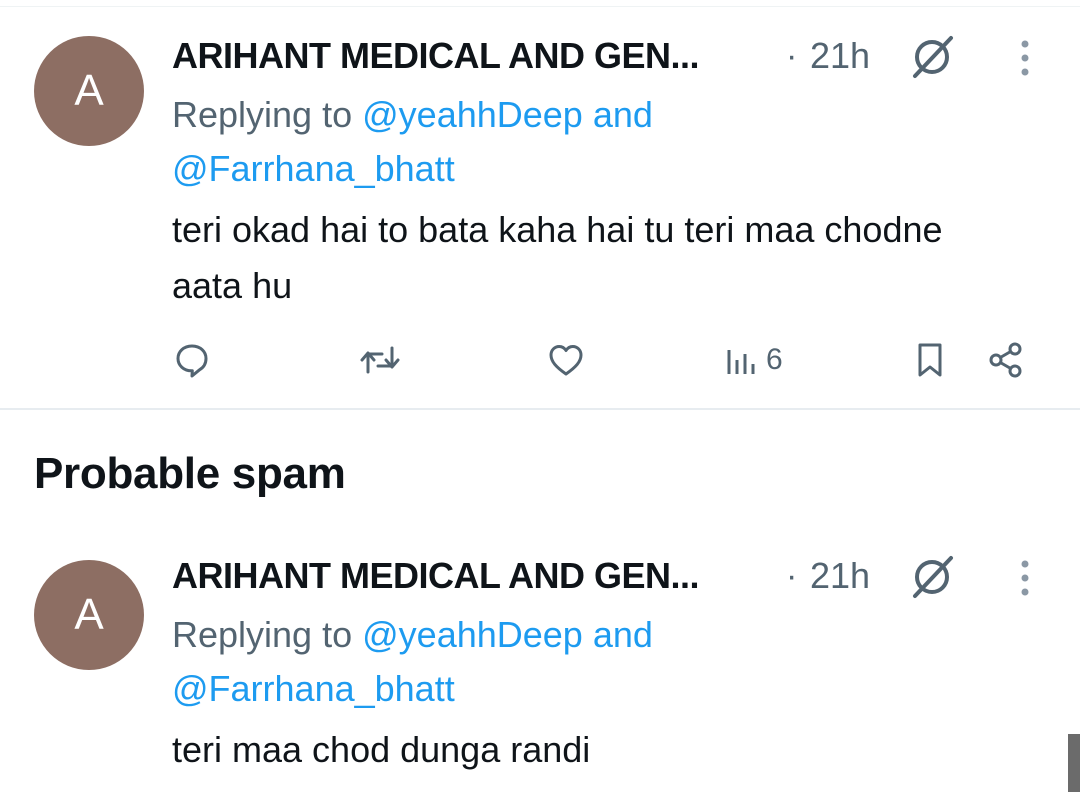 The width and height of the screenshot is (1080, 792). I want to click on share-nodes-icon, so click(1005, 360).